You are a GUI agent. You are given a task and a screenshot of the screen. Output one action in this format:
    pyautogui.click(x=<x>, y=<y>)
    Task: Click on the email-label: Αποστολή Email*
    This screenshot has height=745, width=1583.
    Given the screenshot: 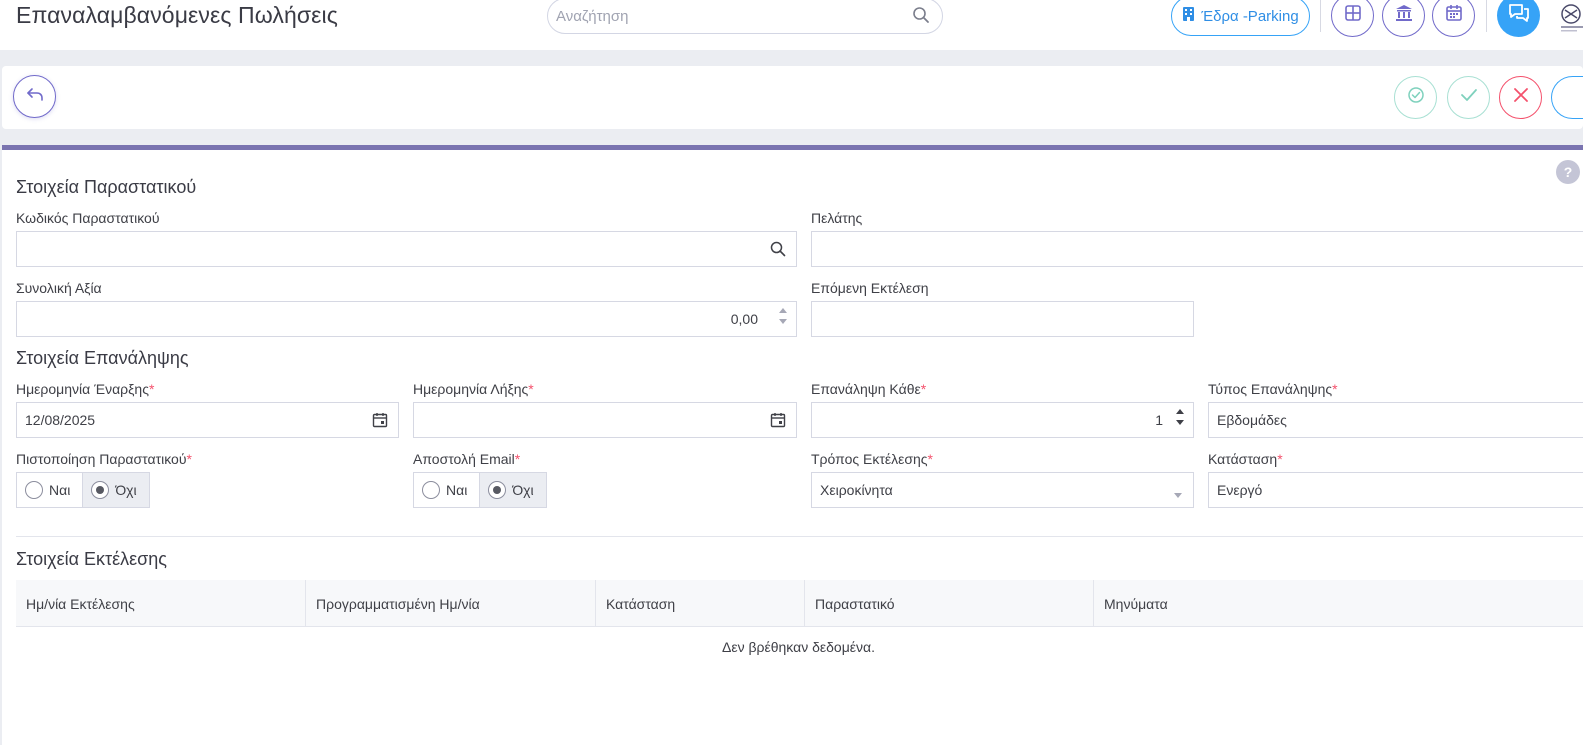 What is the action you would take?
    pyautogui.click(x=467, y=459)
    